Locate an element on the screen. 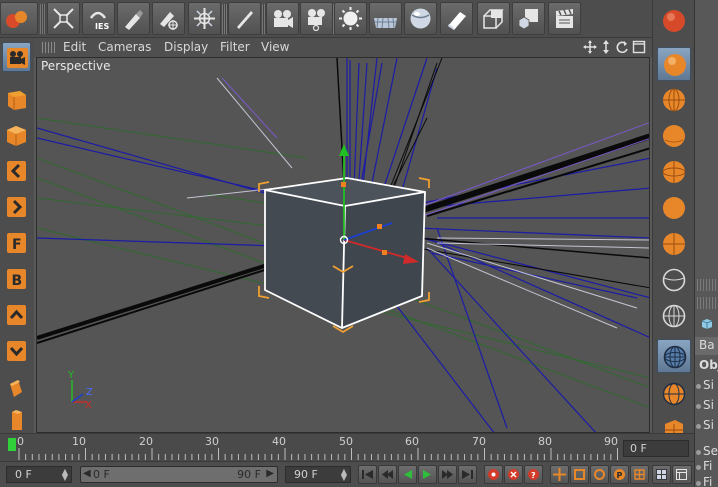 The width and height of the screenshot is (718, 487). sphere-wire-button is located at coordinates (674, 172).